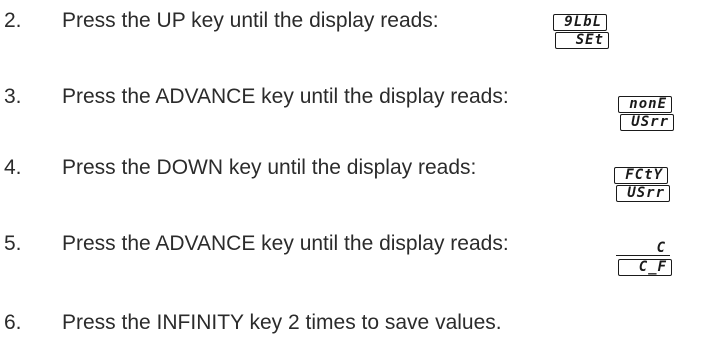  I want to click on display-top-line: nonE, so click(645, 104).